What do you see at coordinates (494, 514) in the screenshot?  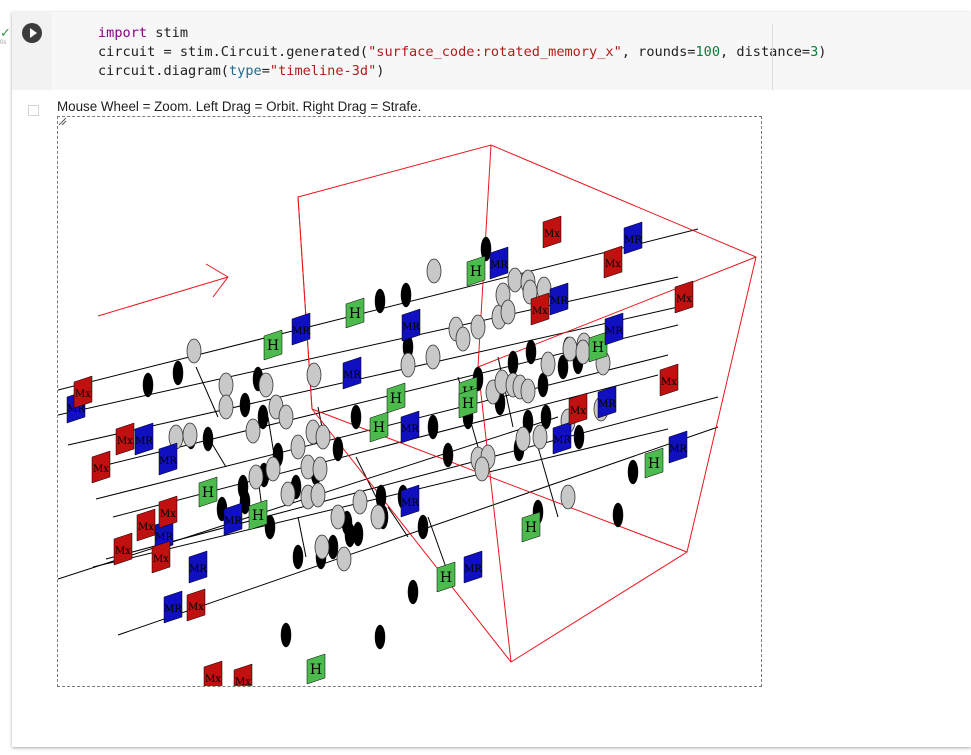 I see `bounding-box-edge` at bounding box center [494, 514].